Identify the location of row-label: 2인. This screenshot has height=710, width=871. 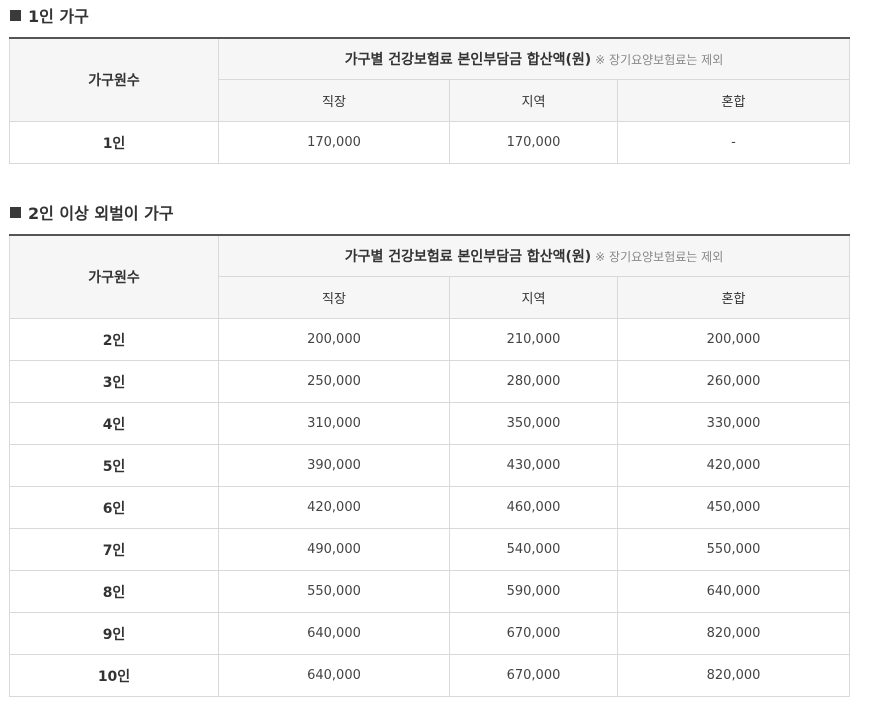
(114, 339).